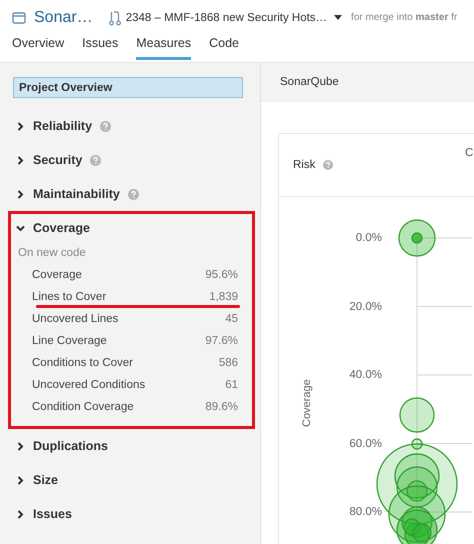 This screenshot has height=544, width=474. I want to click on tick-label: 20.0%, so click(365, 307).